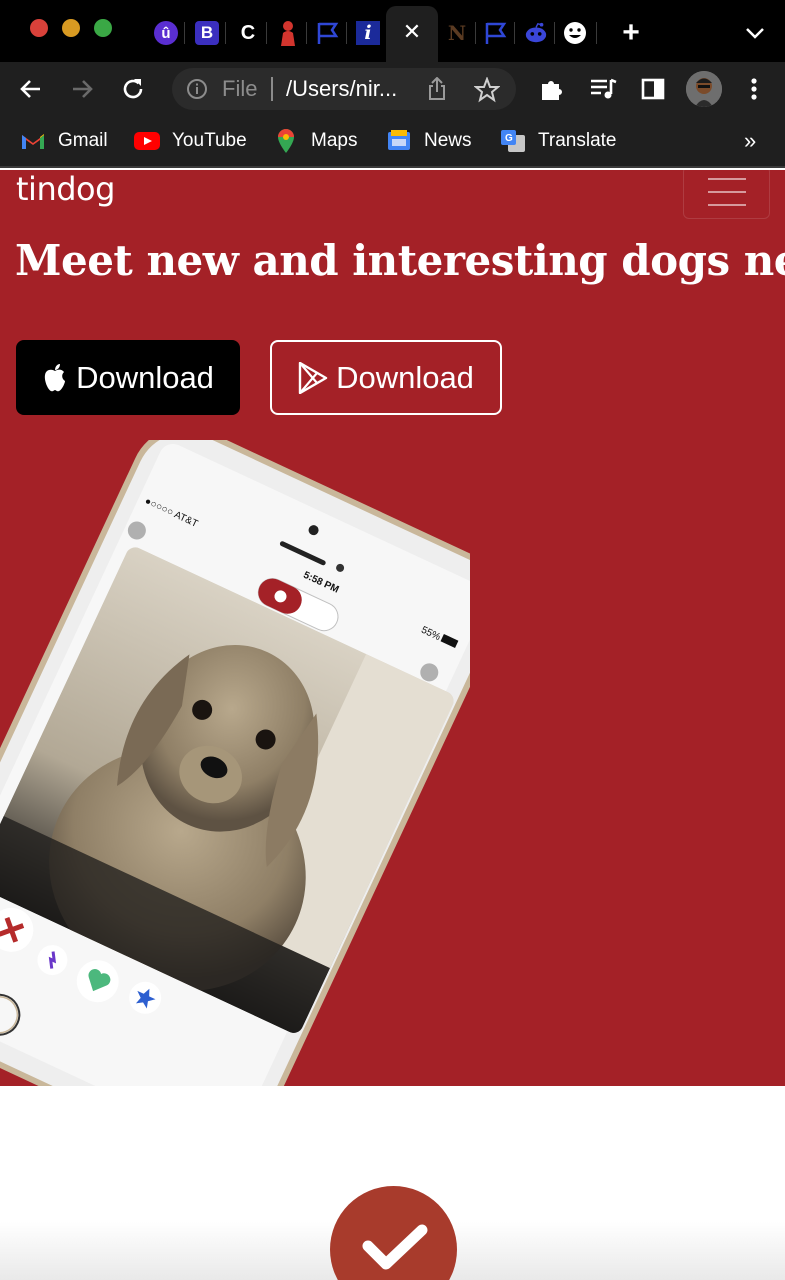  I want to click on translate-icon: G, so click(513, 141).